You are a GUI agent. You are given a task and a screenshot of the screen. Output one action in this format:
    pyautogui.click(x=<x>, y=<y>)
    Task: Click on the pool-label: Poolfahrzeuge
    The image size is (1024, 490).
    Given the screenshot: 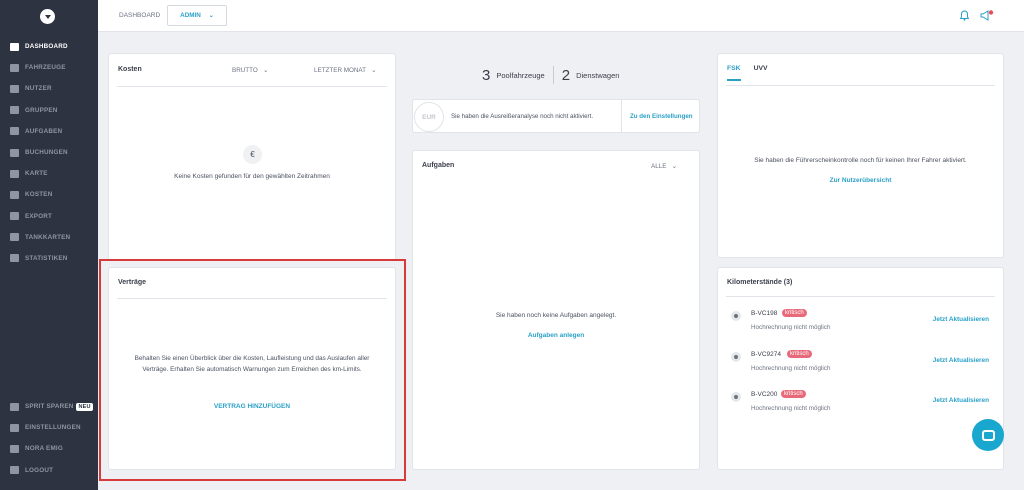 What is the action you would take?
    pyautogui.click(x=520, y=75)
    